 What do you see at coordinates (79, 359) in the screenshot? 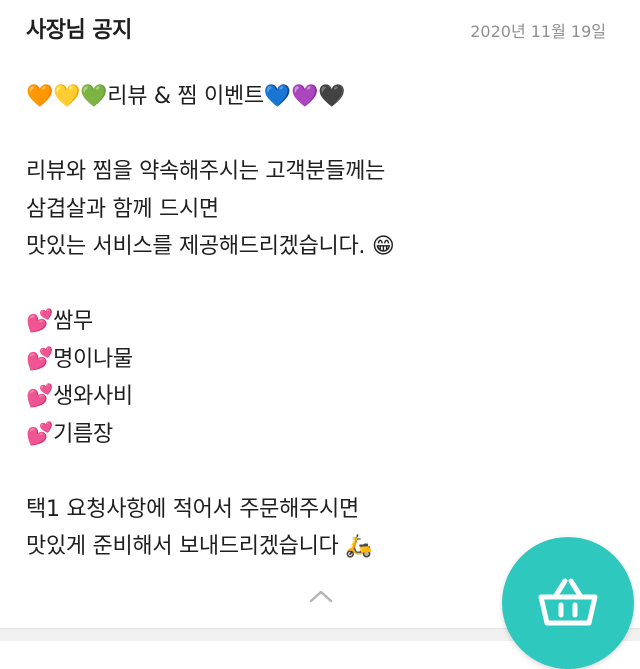
I see `side-dish-item: 💕명이나물` at bounding box center [79, 359].